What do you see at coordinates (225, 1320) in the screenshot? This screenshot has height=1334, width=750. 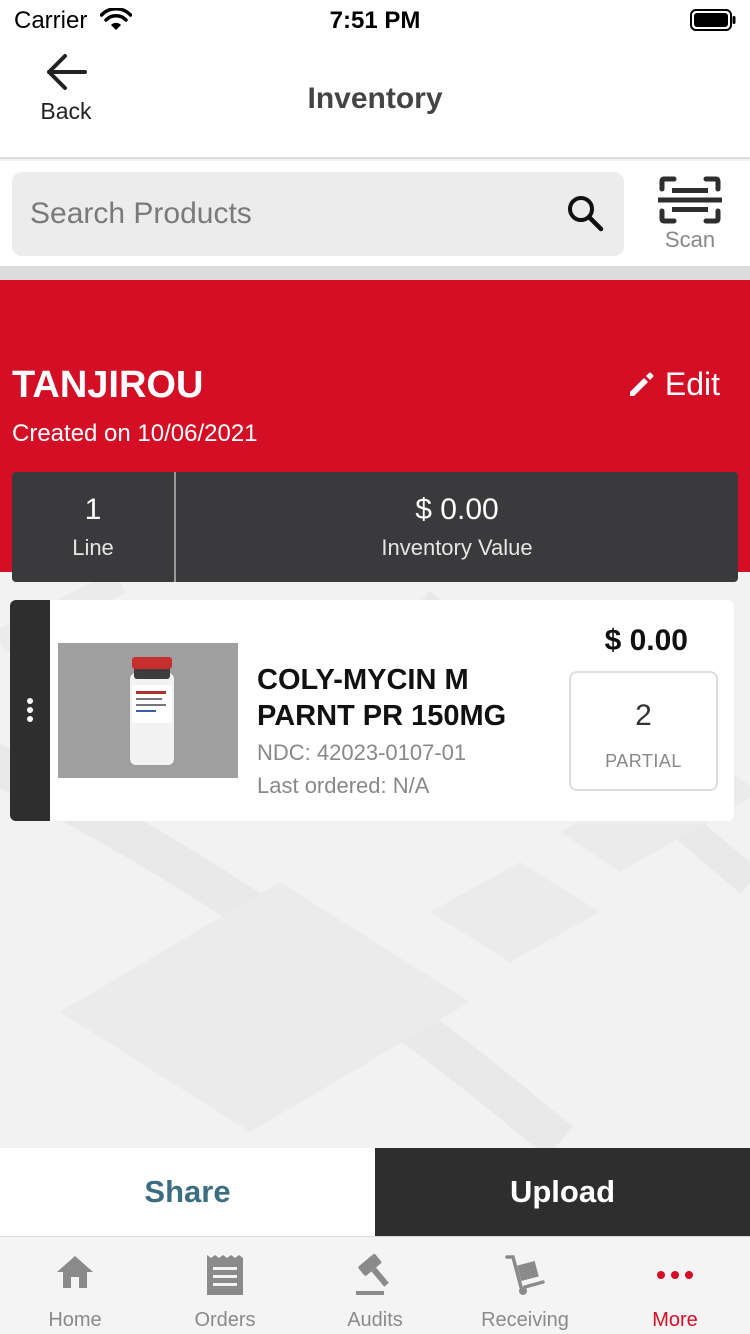 I see `tab-orders-label: Orders` at bounding box center [225, 1320].